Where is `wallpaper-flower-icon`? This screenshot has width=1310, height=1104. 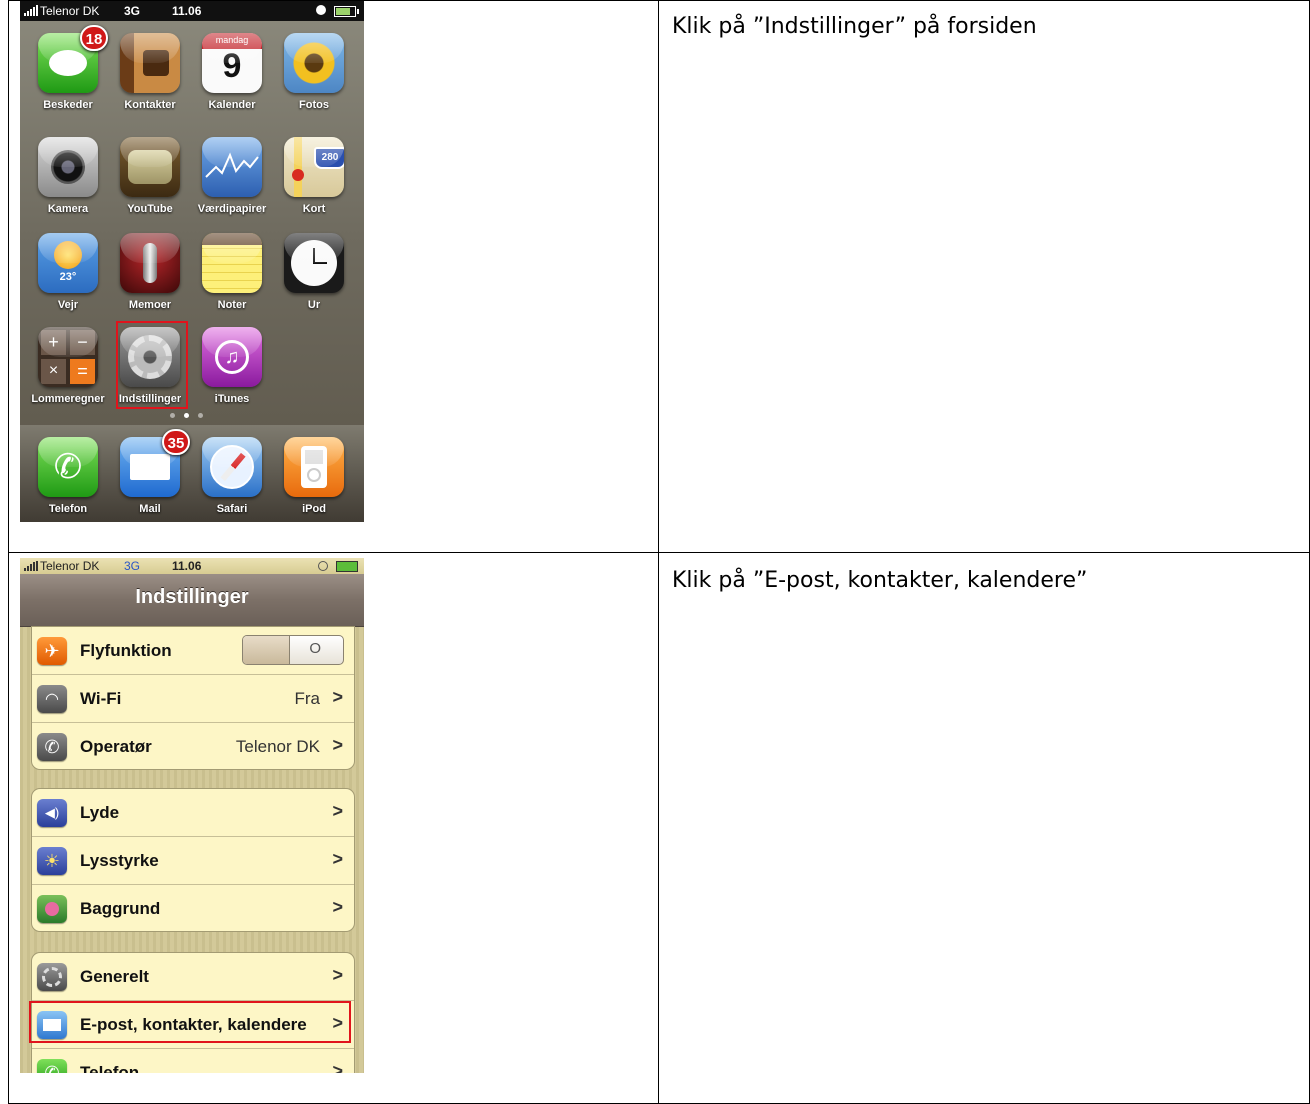
wallpaper-flower-icon is located at coordinates (52, 909).